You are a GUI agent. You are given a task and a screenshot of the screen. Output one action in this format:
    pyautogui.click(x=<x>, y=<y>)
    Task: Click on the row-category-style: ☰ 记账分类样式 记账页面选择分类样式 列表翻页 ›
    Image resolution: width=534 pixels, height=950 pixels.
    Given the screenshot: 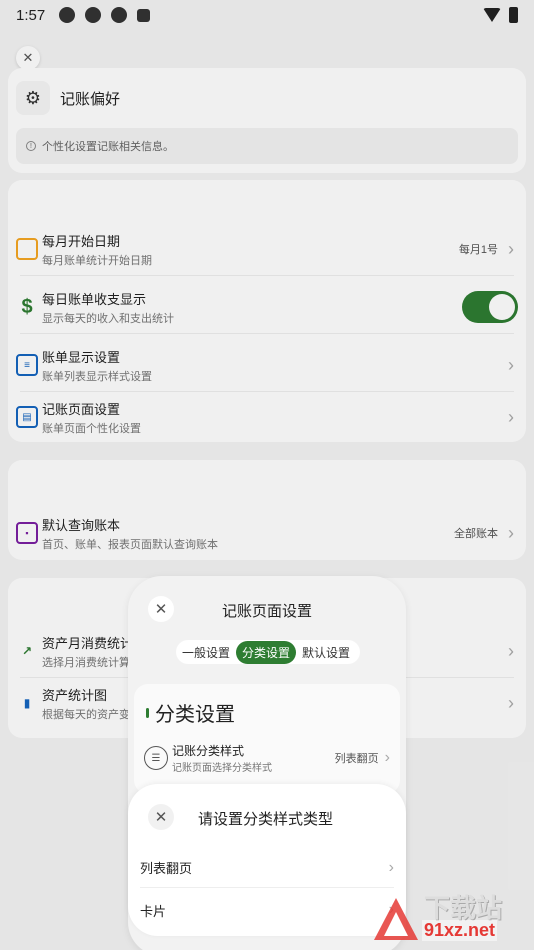 What is the action you would take?
    pyautogui.click(x=267, y=758)
    